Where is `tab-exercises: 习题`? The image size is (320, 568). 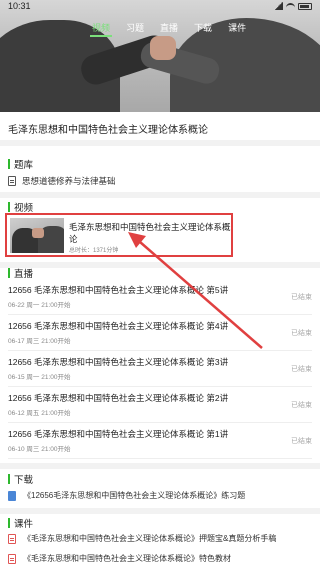 tab-exercises: 习题 is located at coordinates (135, 28).